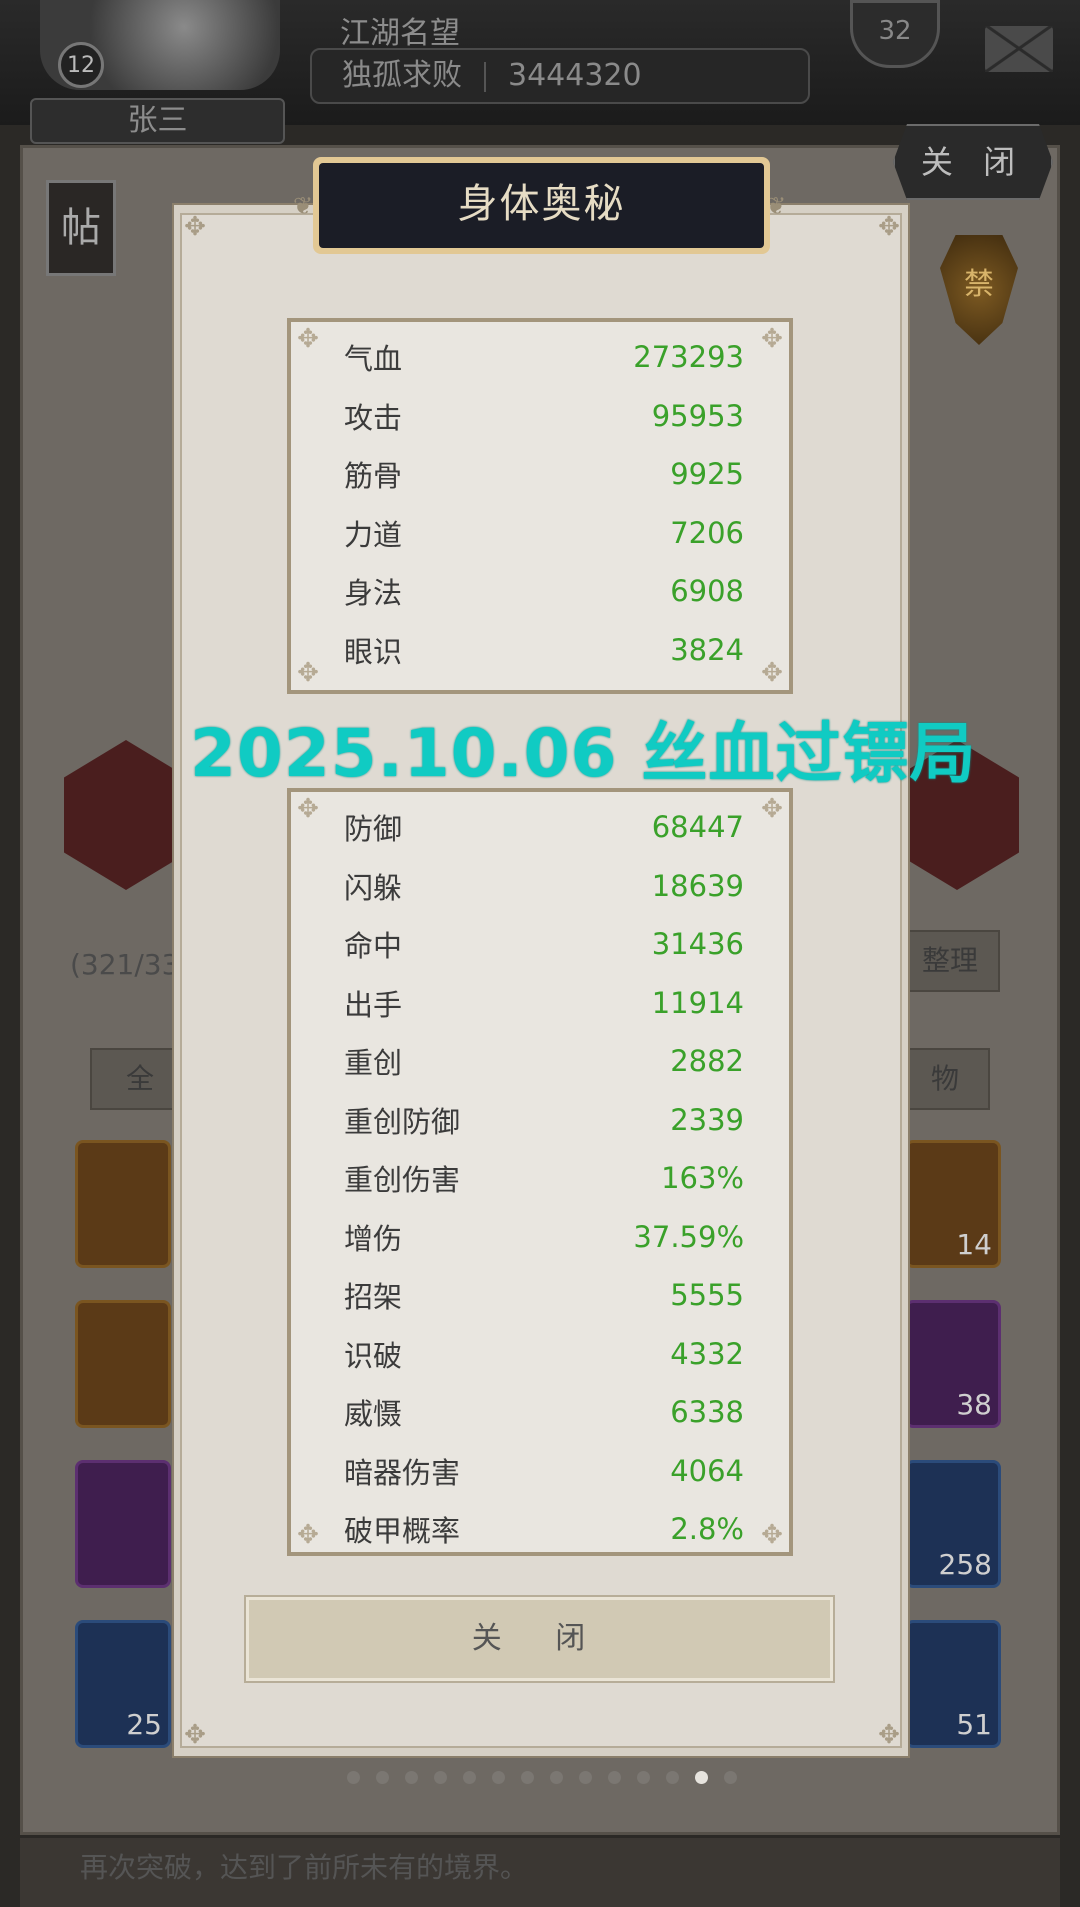  Describe the element at coordinates (895, 34) in the screenshot. I see `rank-shield-badge: 32` at that location.